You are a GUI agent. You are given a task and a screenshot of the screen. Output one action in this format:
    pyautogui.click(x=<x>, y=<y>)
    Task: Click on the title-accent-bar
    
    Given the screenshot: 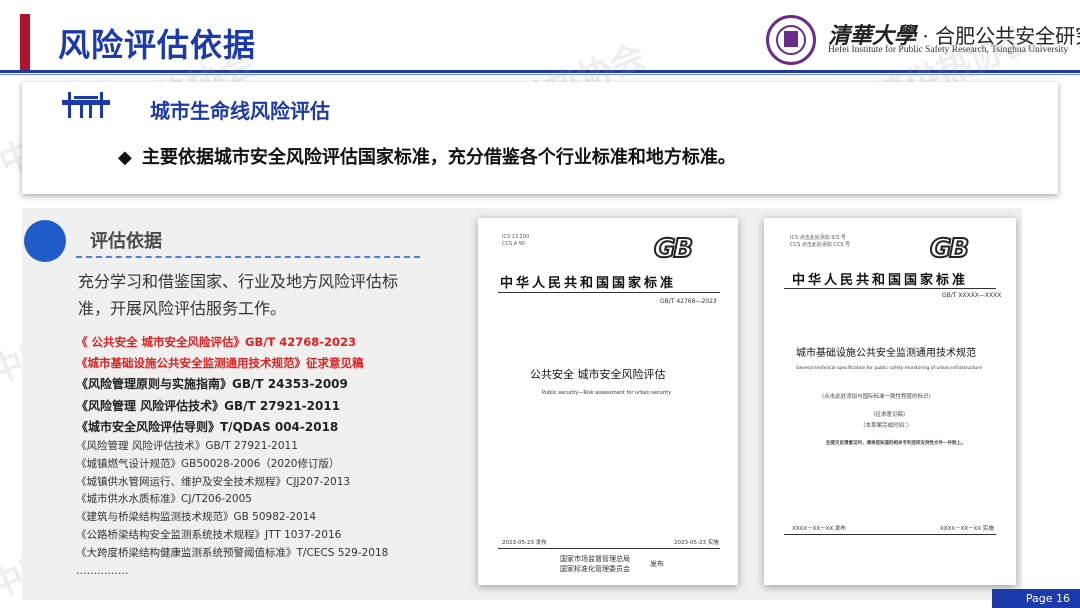 What is the action you would take?
    pyautogui.click(x=25, y=43)
    